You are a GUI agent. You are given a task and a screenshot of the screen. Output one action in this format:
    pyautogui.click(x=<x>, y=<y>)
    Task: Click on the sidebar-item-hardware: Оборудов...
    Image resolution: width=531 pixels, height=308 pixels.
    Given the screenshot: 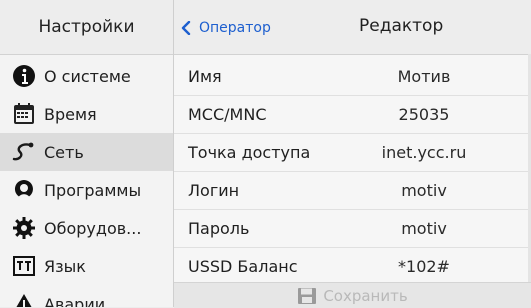 What is the action you would take?
    pyautogui.click(x=86, y=228)
    